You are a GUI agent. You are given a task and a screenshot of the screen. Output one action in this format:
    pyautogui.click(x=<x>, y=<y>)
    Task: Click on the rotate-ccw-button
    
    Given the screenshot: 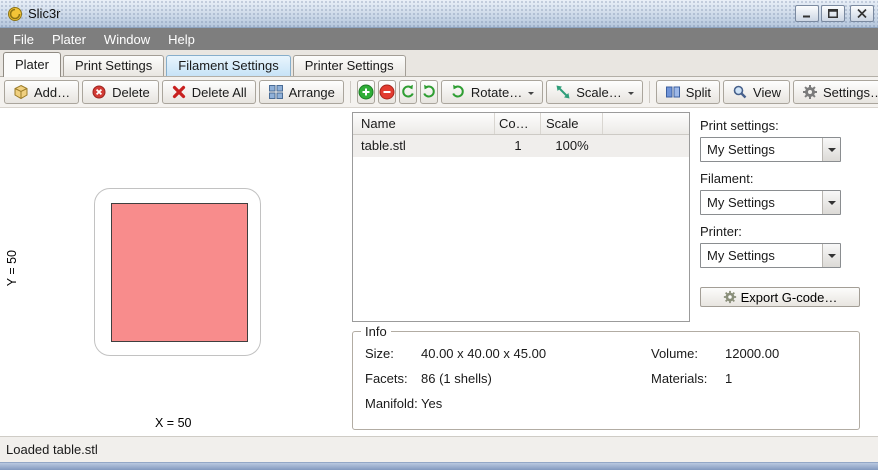 What is the action you would take?
    pyautogui.click(x=407, y=92)
    